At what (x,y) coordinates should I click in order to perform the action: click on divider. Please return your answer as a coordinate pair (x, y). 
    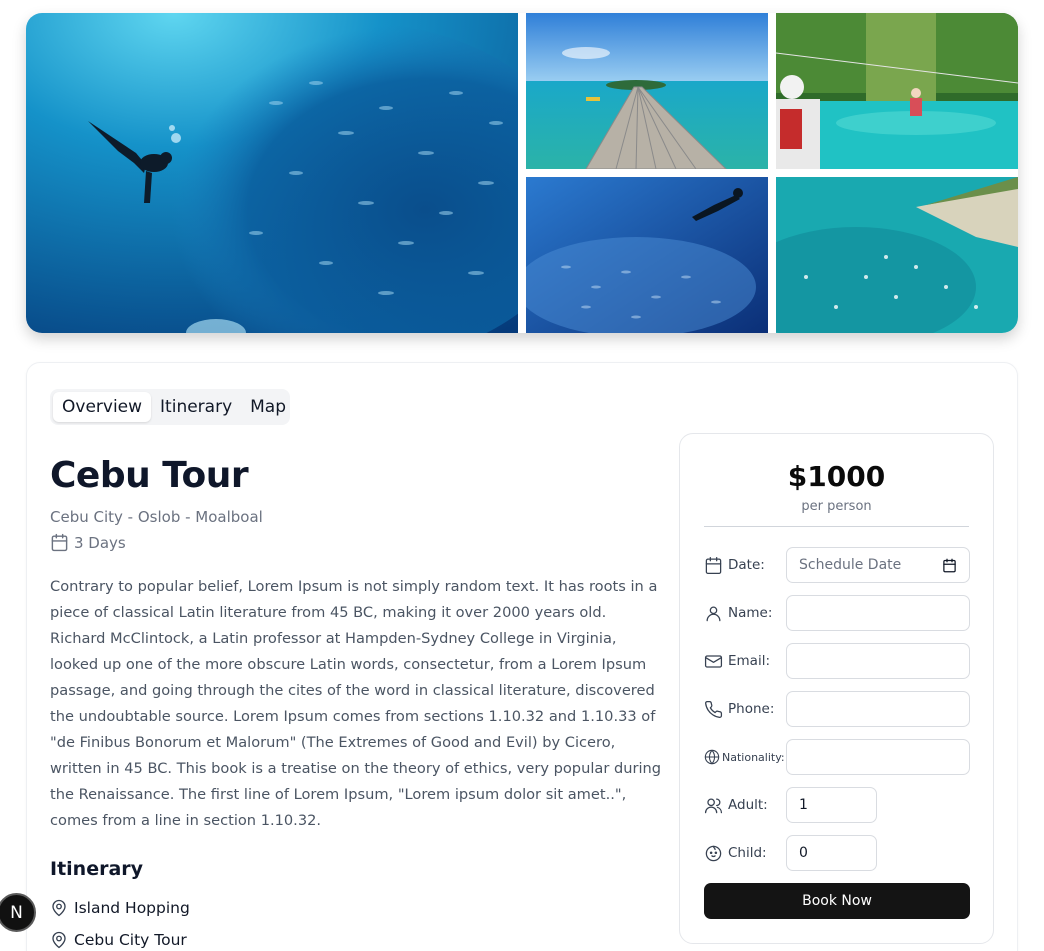
    Looking at the image, I should click on (836, 526).